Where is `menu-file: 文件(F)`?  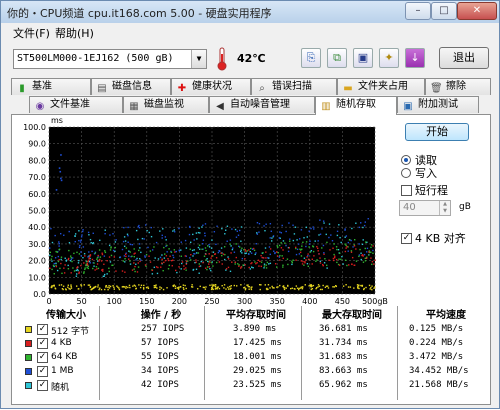 menu-file: 文件(F) is located at coordinates (31, 33).